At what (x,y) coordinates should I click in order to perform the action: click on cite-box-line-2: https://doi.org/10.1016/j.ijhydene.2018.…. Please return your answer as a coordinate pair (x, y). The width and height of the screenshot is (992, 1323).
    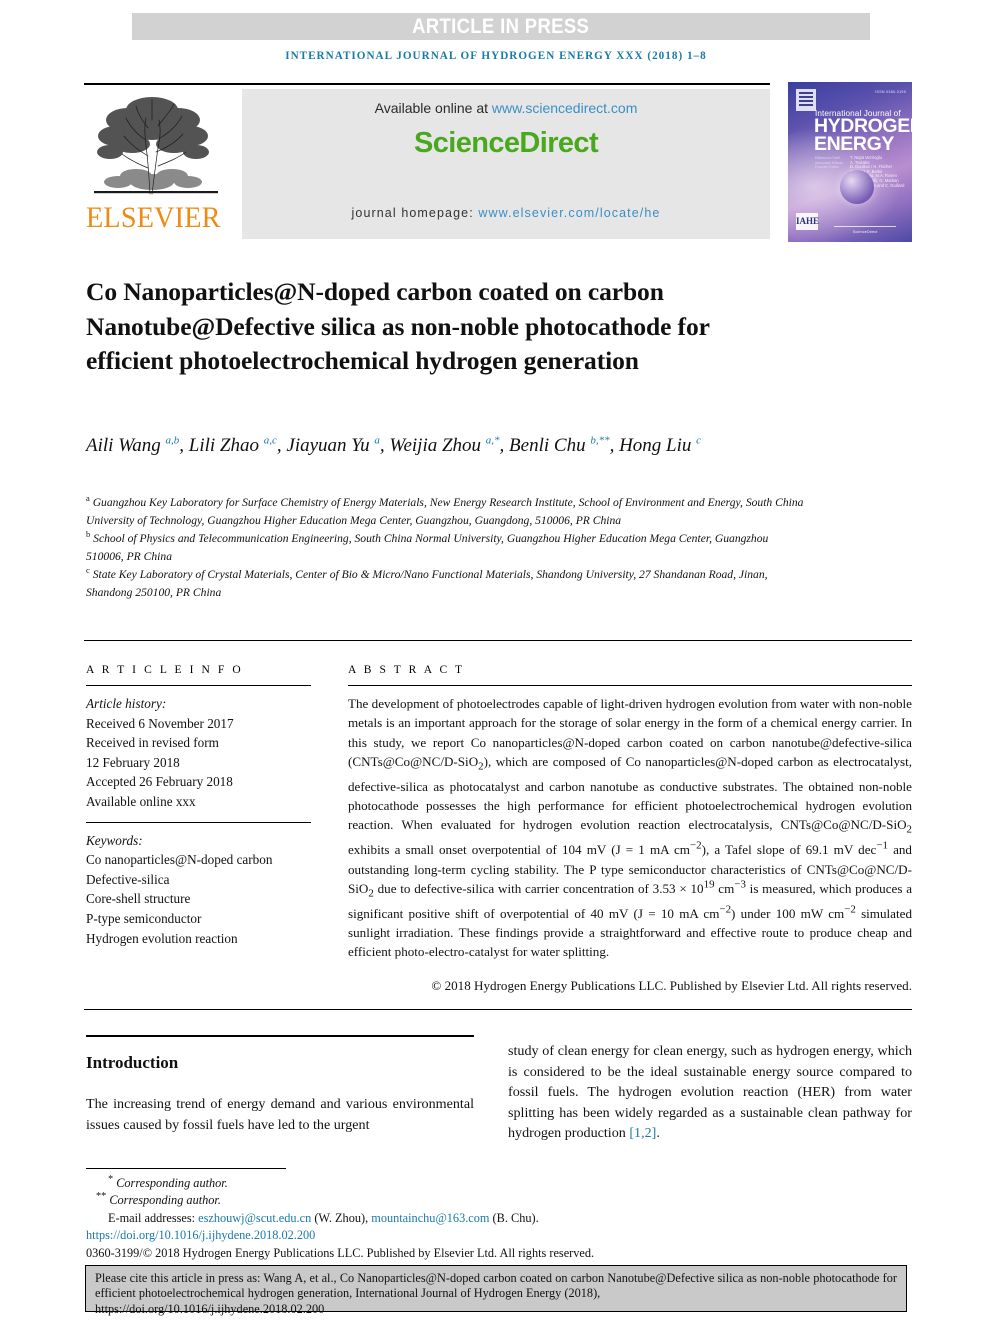
    Looking at the image, I should click on (210, 1308).